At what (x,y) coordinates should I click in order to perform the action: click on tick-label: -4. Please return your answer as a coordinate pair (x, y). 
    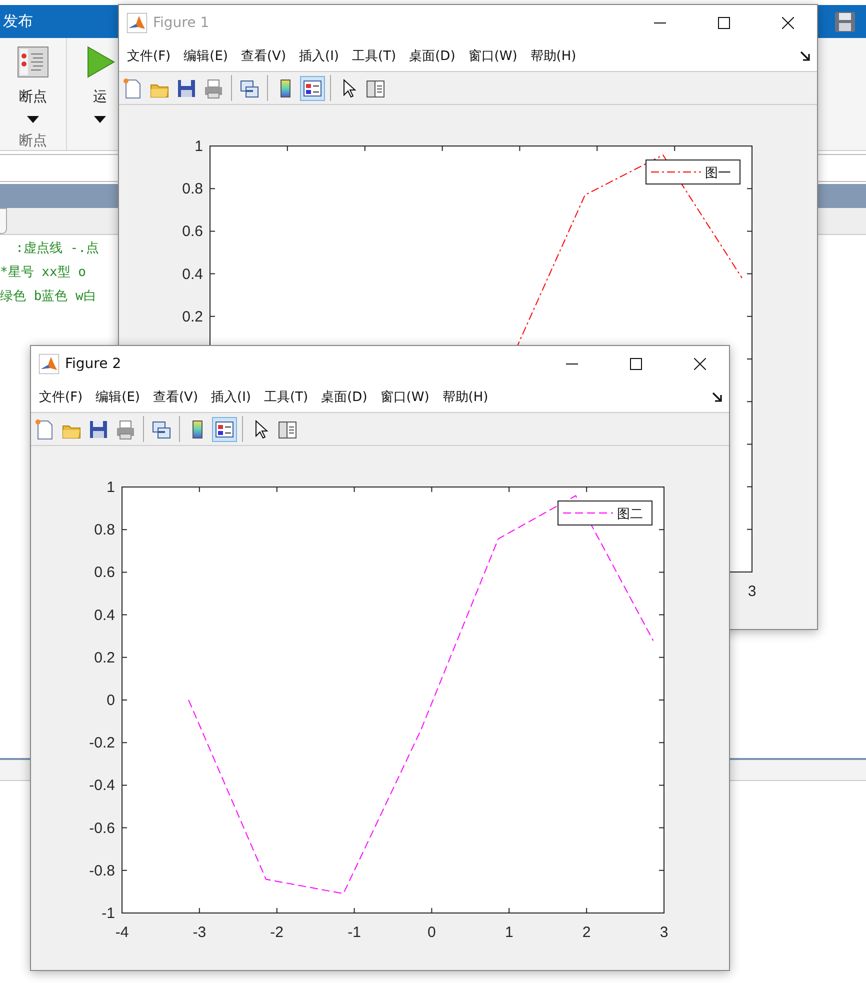
    Looking at the image, I should click on (122, 932).